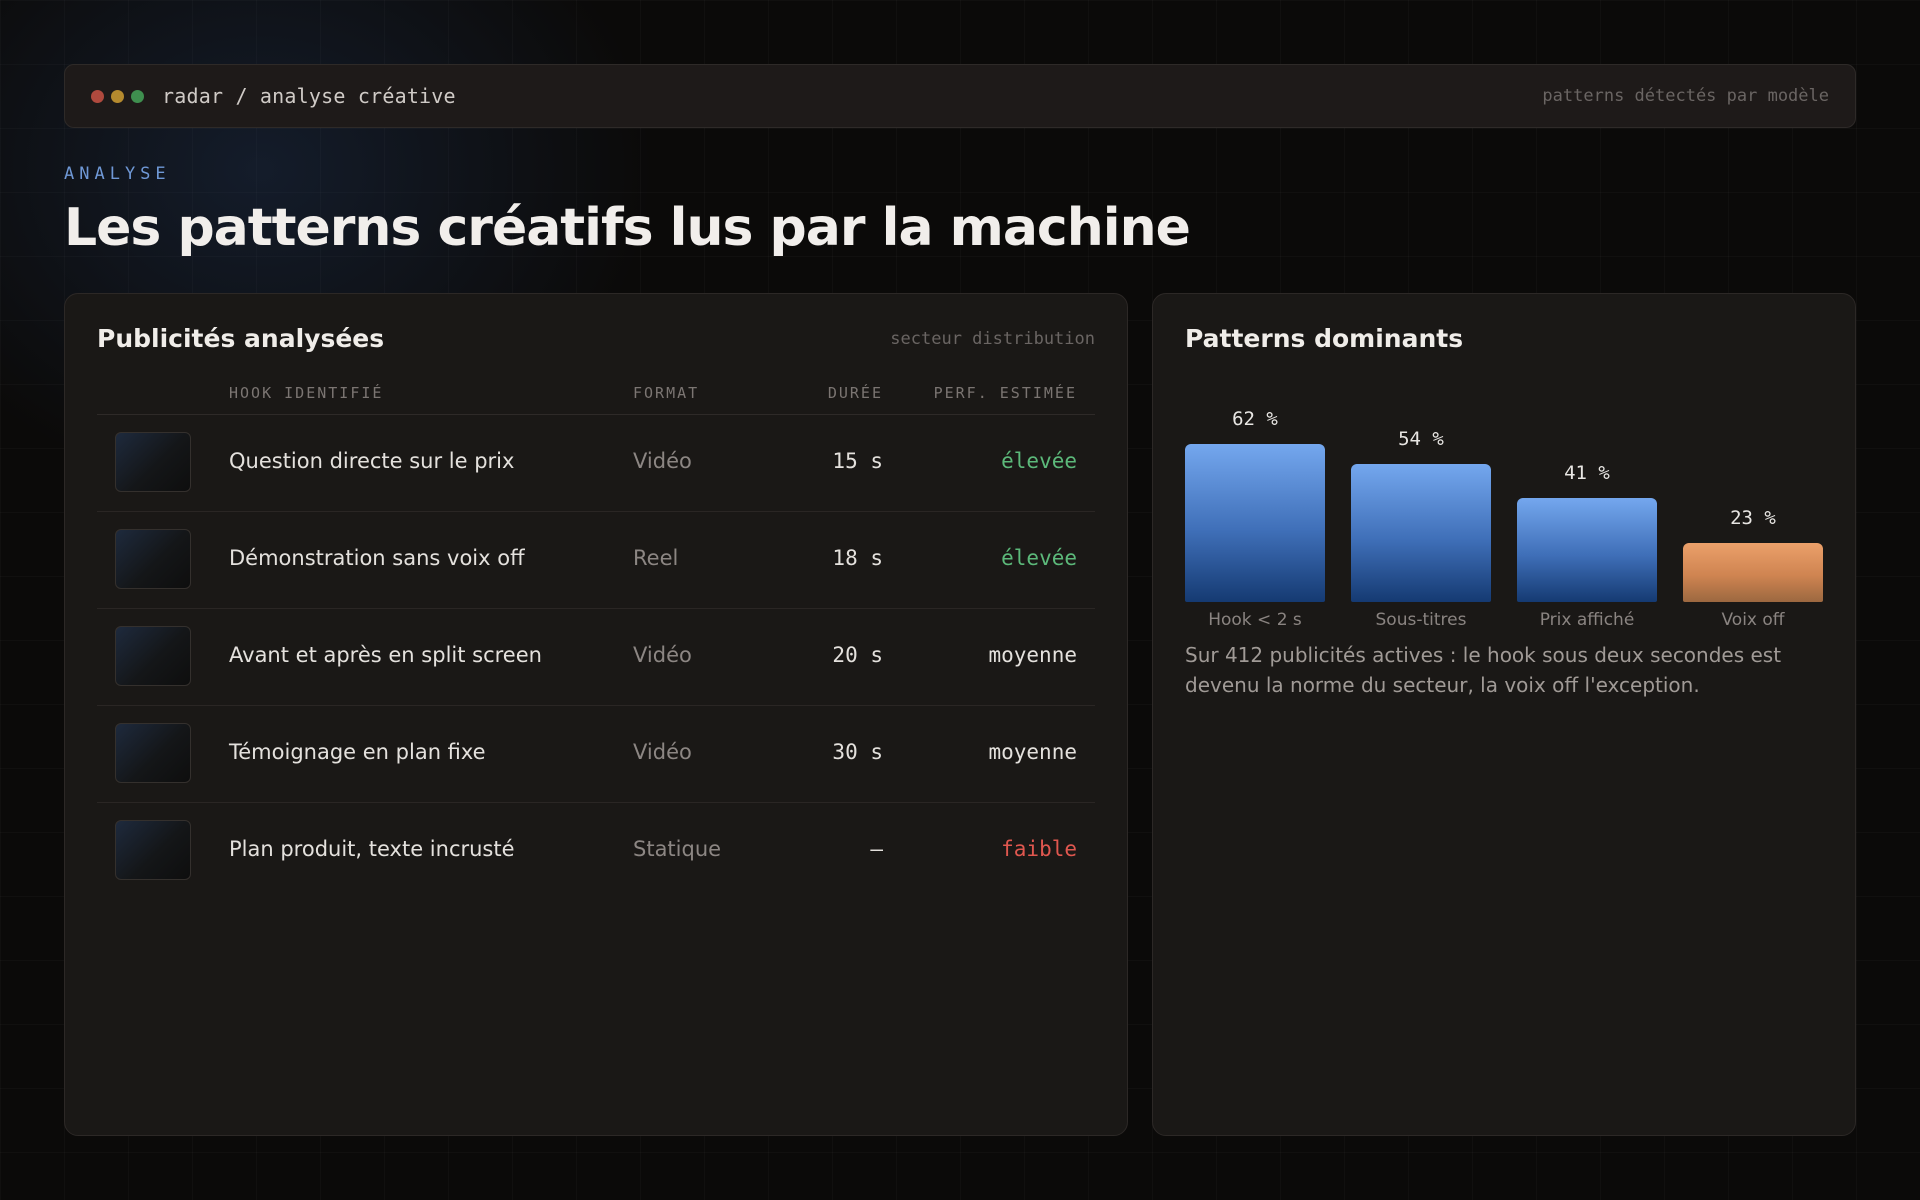  I want to click on cell-duree: 20 s, so click(857, 655).